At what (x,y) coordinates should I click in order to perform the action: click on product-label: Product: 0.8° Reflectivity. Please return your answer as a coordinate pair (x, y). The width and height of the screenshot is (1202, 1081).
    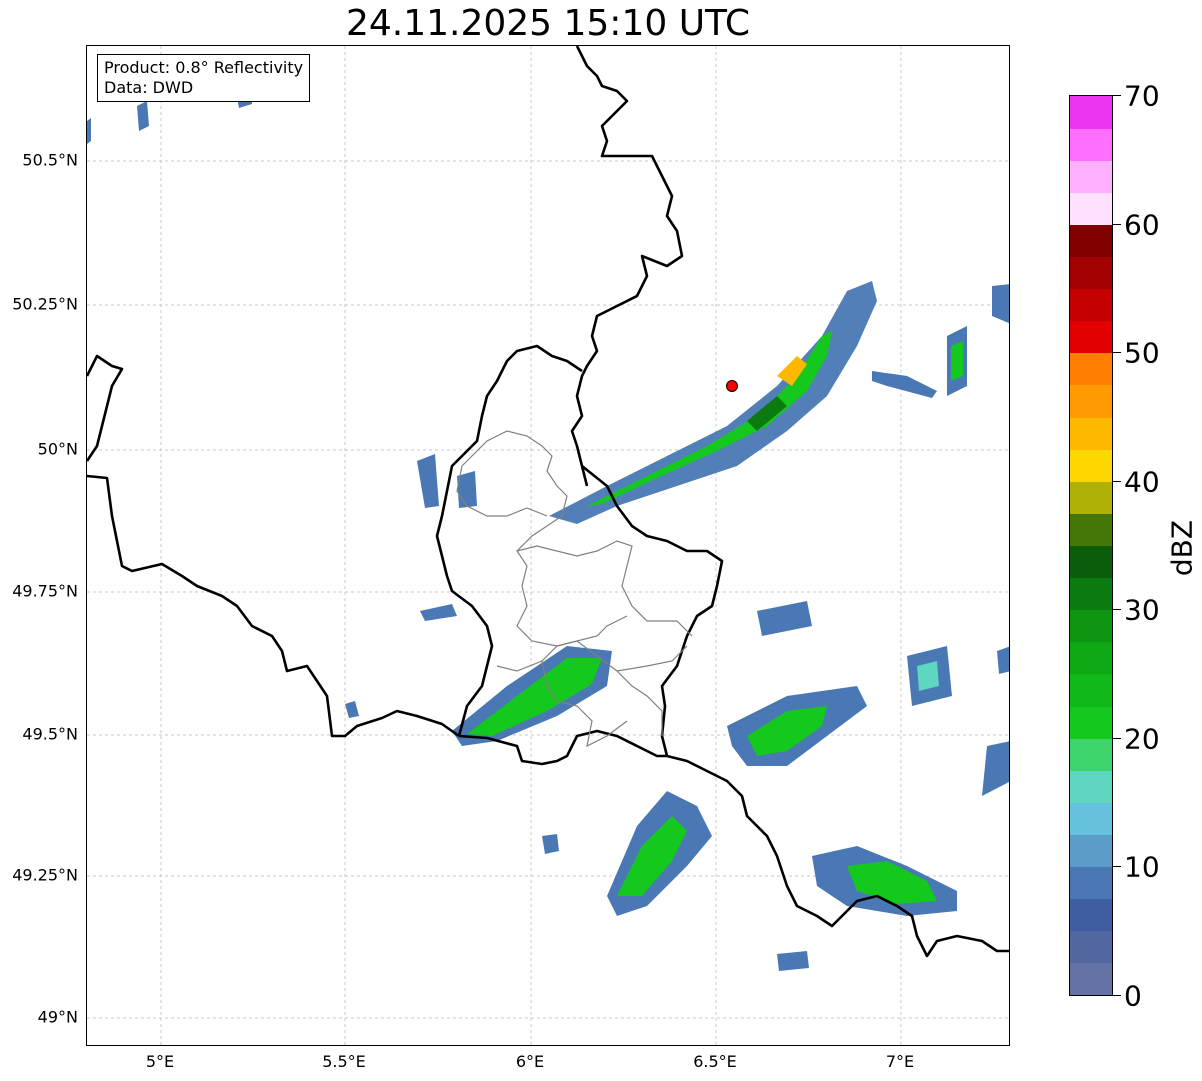
    Looking at the image, I should click on (204, 67).